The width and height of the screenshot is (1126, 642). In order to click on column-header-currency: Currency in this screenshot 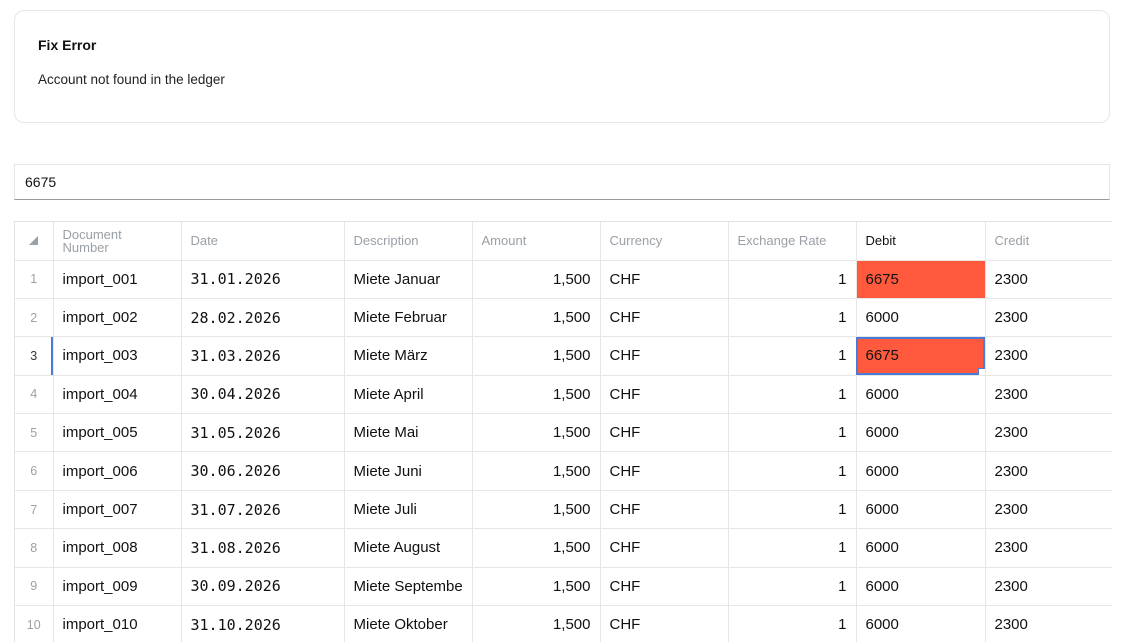, I will do `click(664, 241)`.